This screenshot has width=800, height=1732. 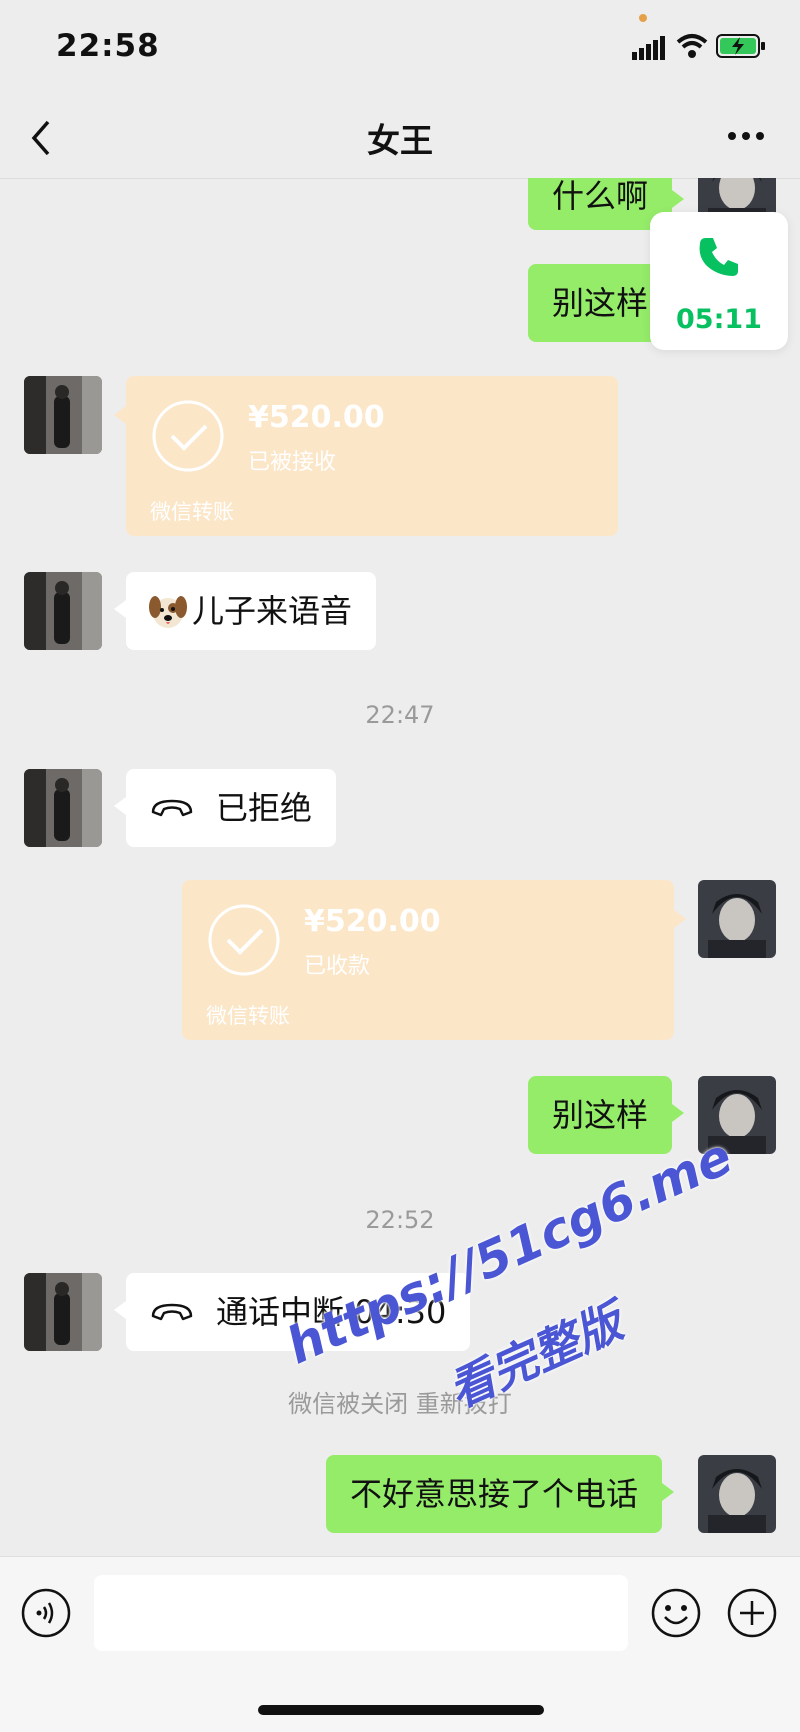 I want to click on status-bar: 22:58, so click(x=400, y=48).